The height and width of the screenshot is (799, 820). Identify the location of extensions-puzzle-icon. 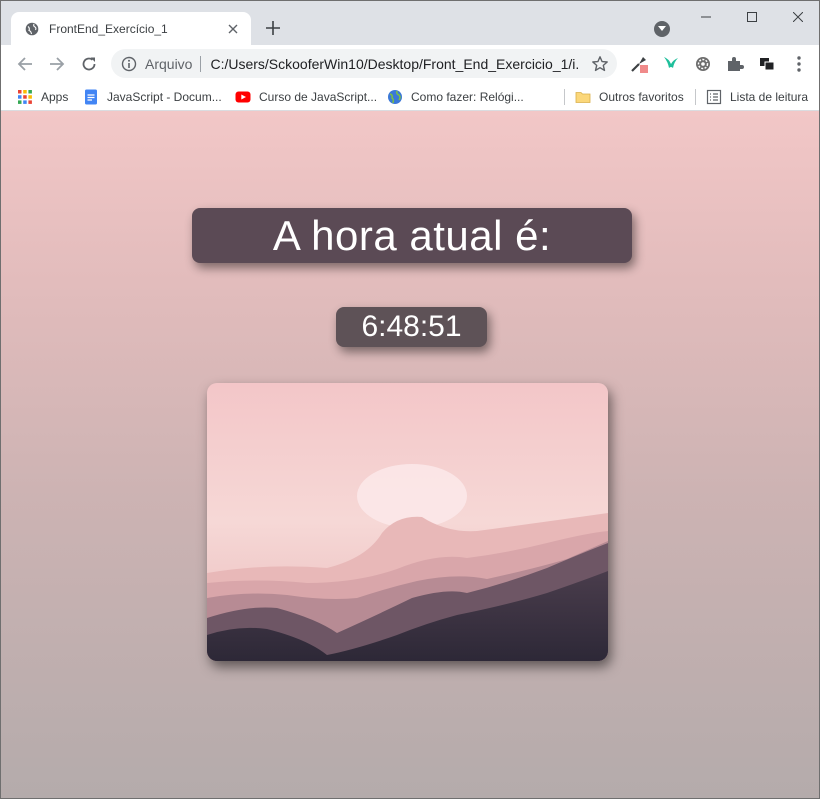
(735, 64).